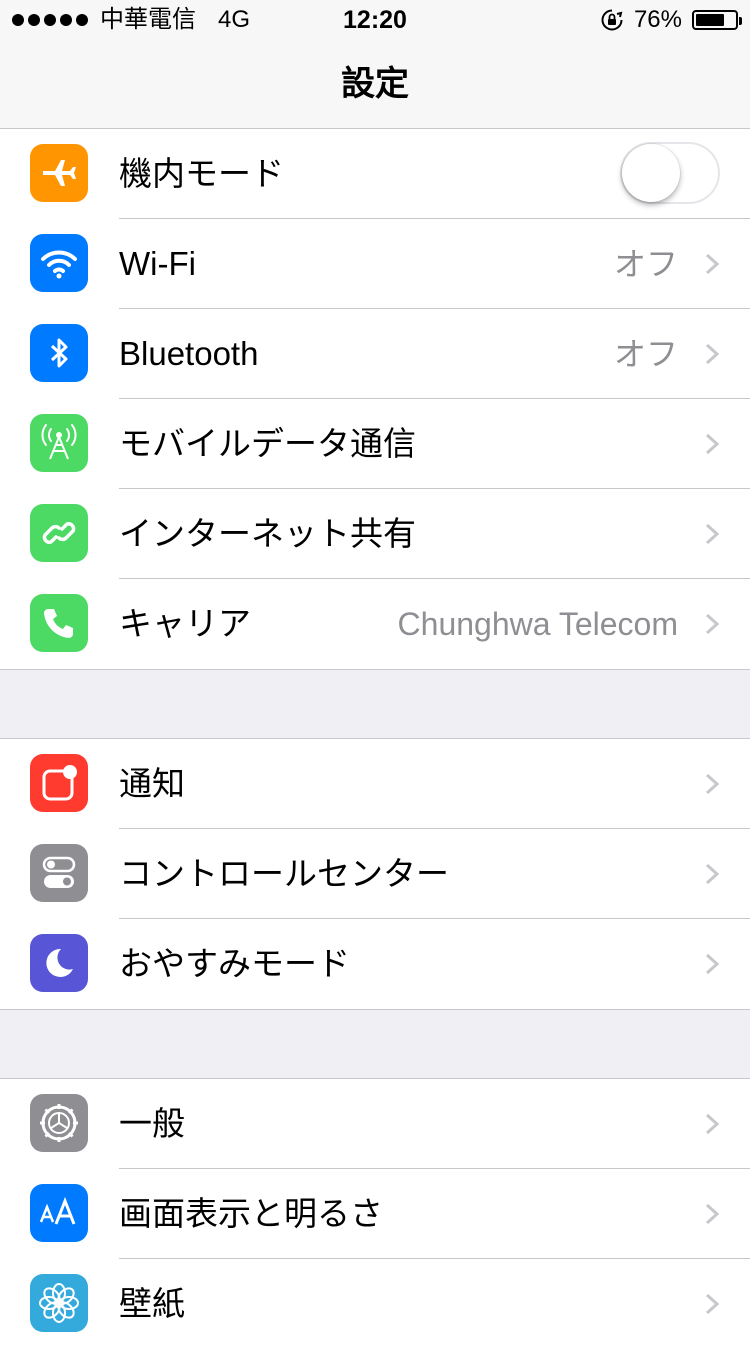 The image size is (750, 1349). Describe the element at coordinates (201, 173) in the screenshot. I see `airplane-mode-label: 機内モード` at that location.